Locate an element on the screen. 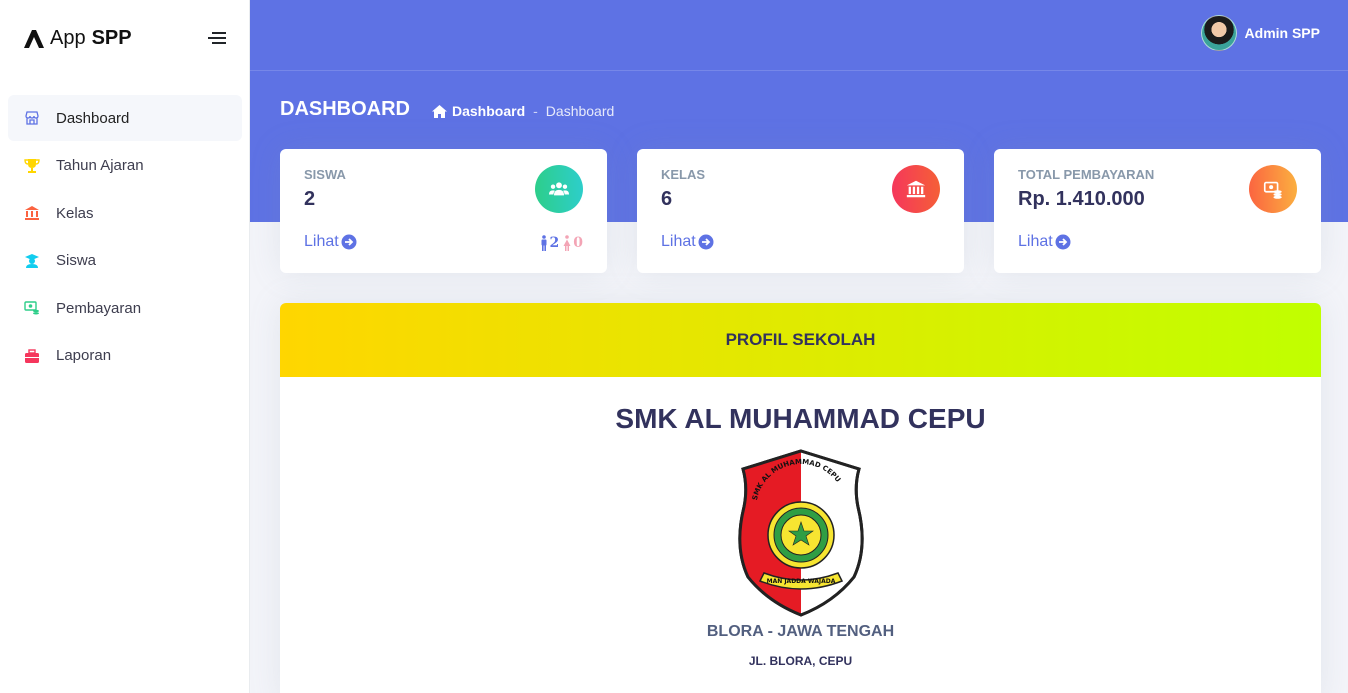 The image size is (1348, 693). gender-summary: 2 0 is located at coordinates (561, 243).